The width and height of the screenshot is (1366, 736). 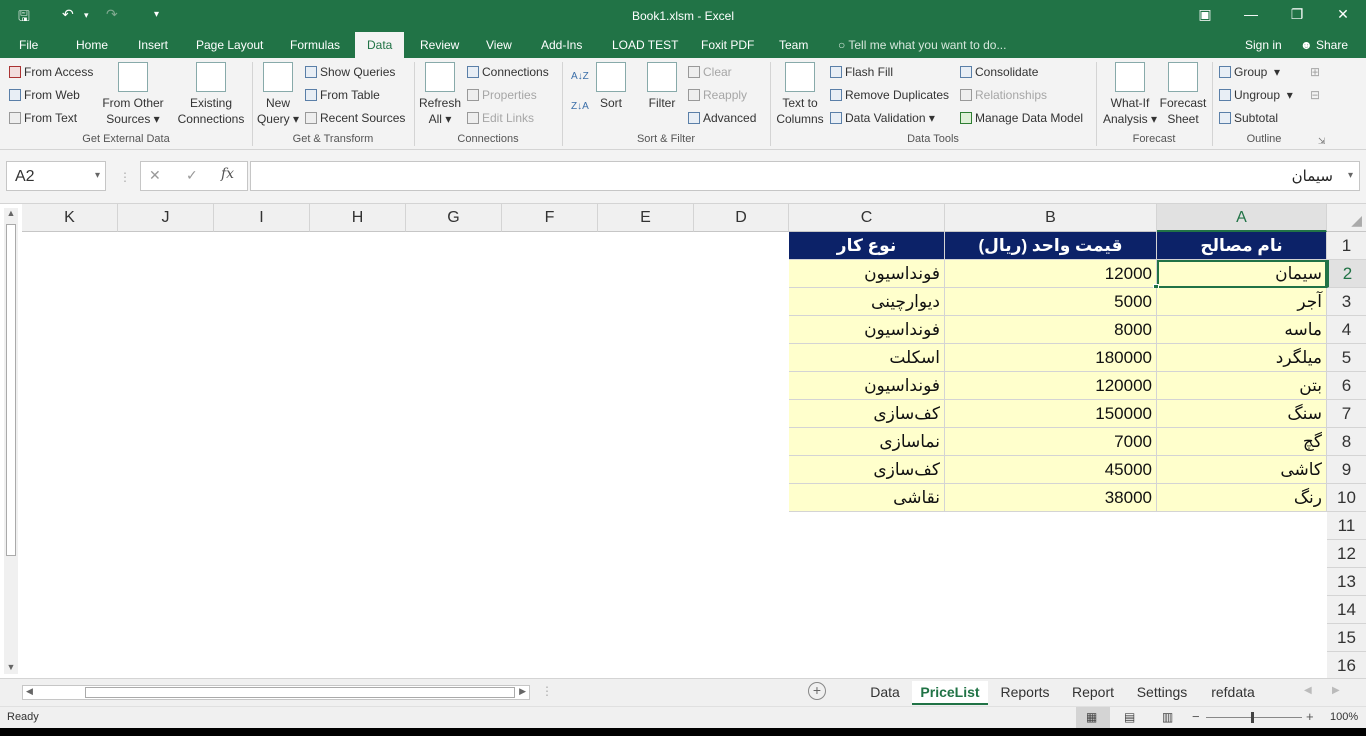 I want to click on work-type-cell: نماسازی, so click(x=867, y=442).